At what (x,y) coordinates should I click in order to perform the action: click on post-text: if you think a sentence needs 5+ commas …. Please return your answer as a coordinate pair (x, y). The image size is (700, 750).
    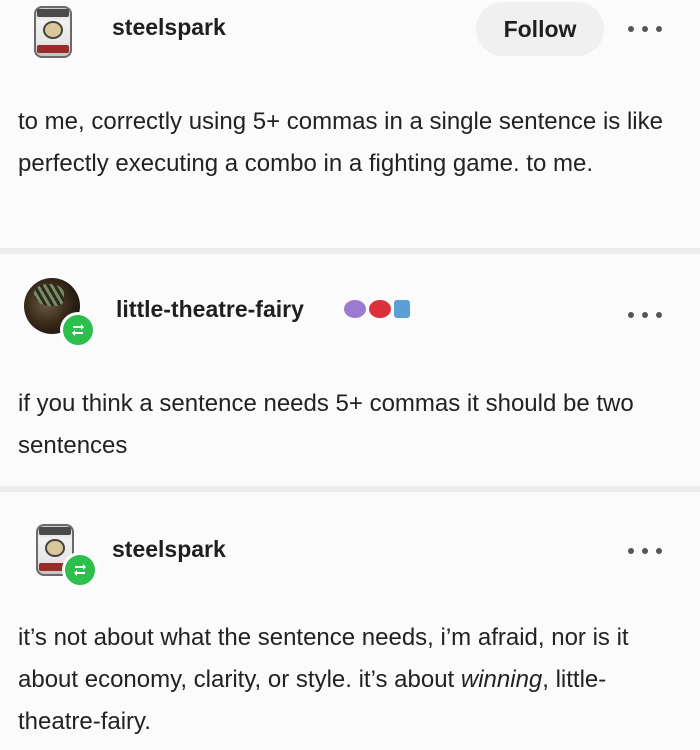
    Looking at the image, I should click on (326, 424).